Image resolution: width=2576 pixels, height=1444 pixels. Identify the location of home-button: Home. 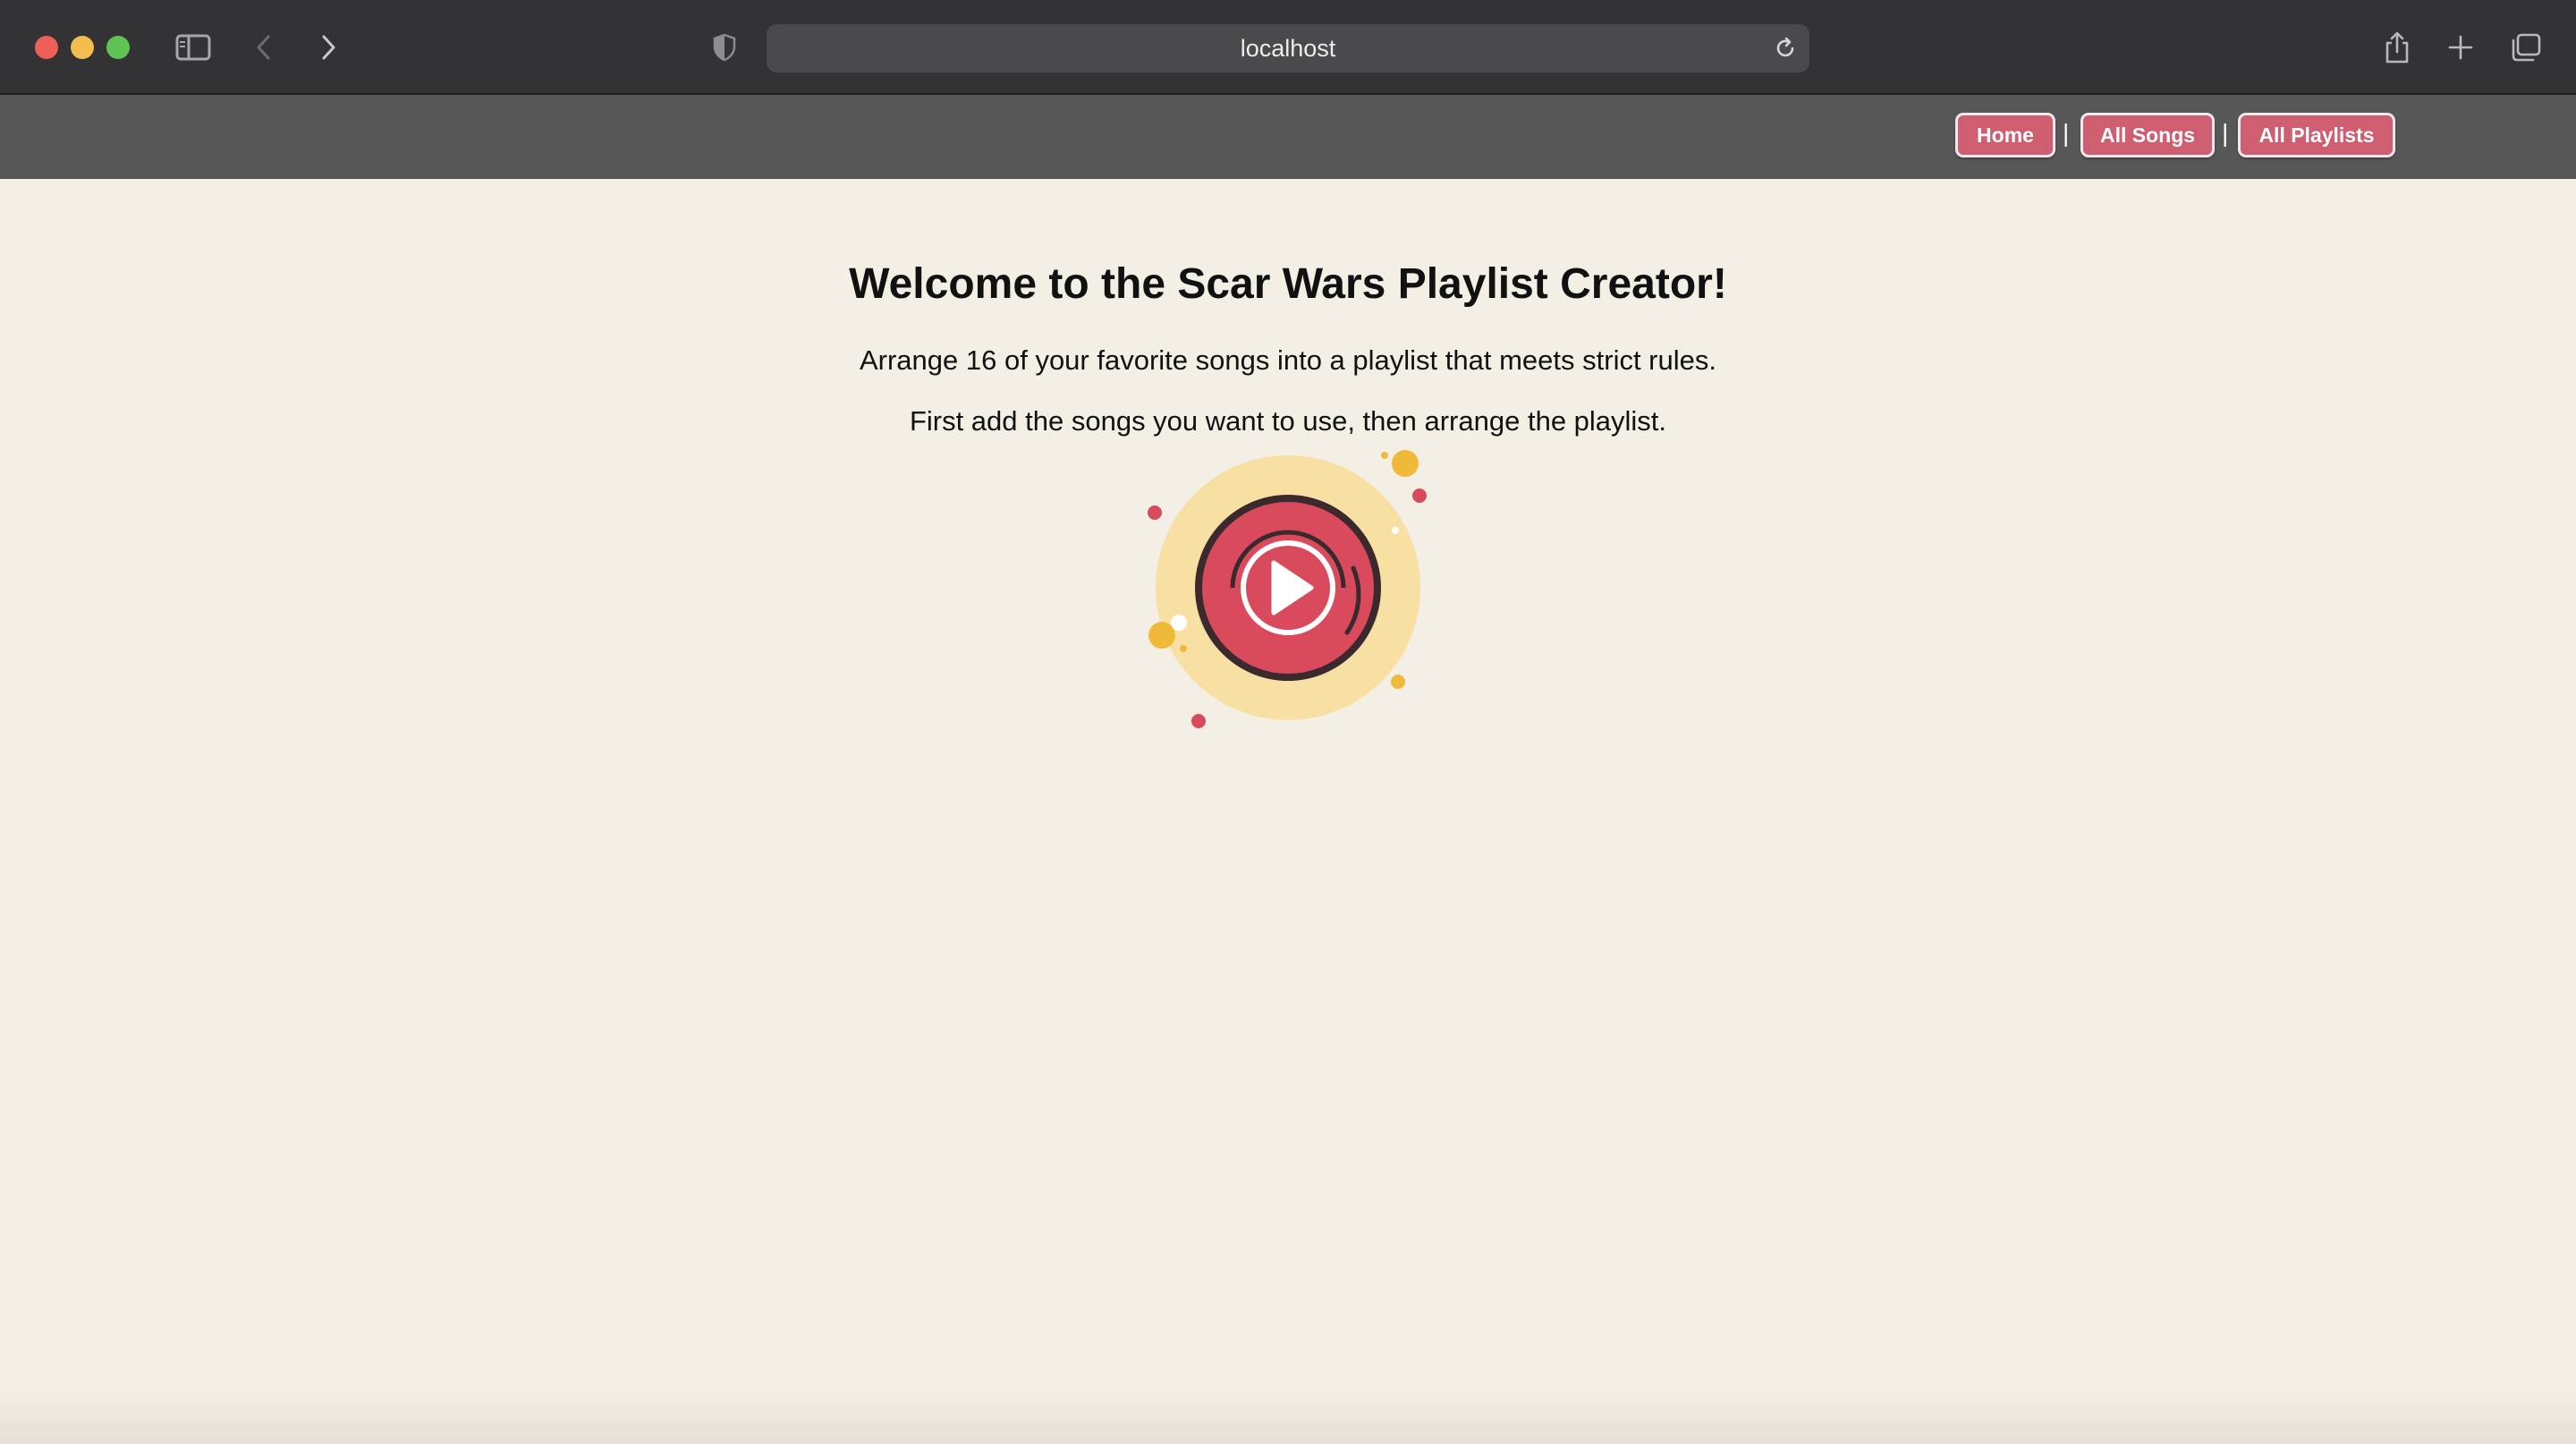
(2005, 135).